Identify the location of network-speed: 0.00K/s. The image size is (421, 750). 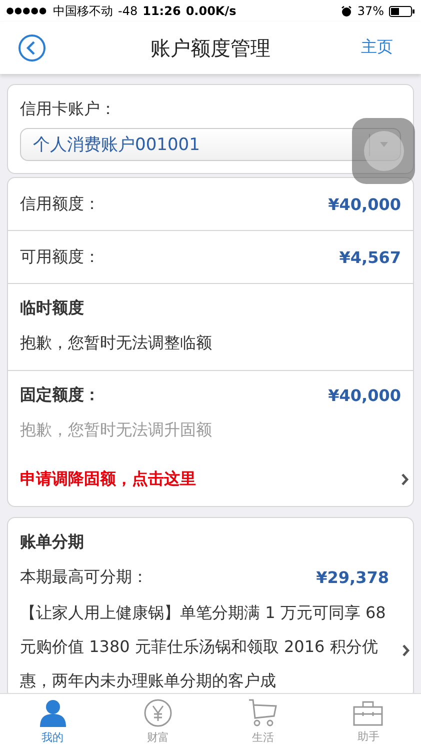
(211, 11).